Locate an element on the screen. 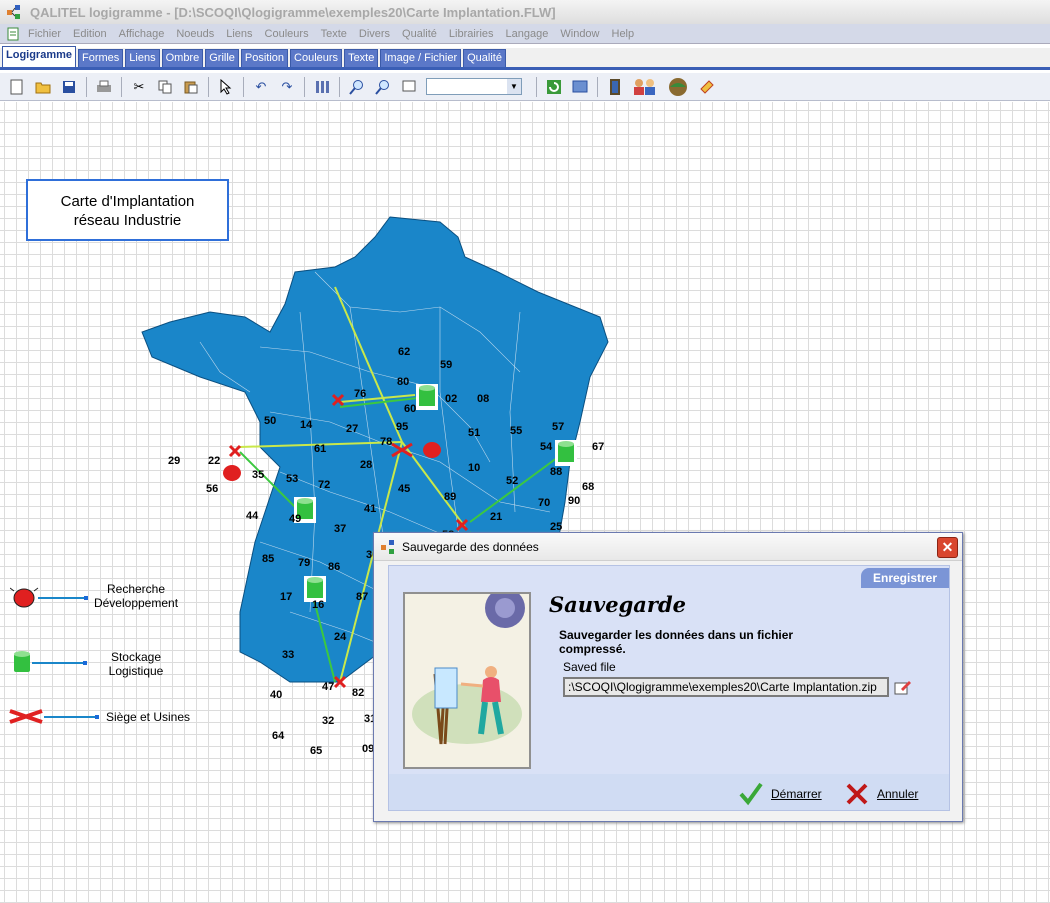 The width and height of the screenshot is (1050, 903). legend-cross-line1: Siège et Usines is located at coordinates (148, 717).